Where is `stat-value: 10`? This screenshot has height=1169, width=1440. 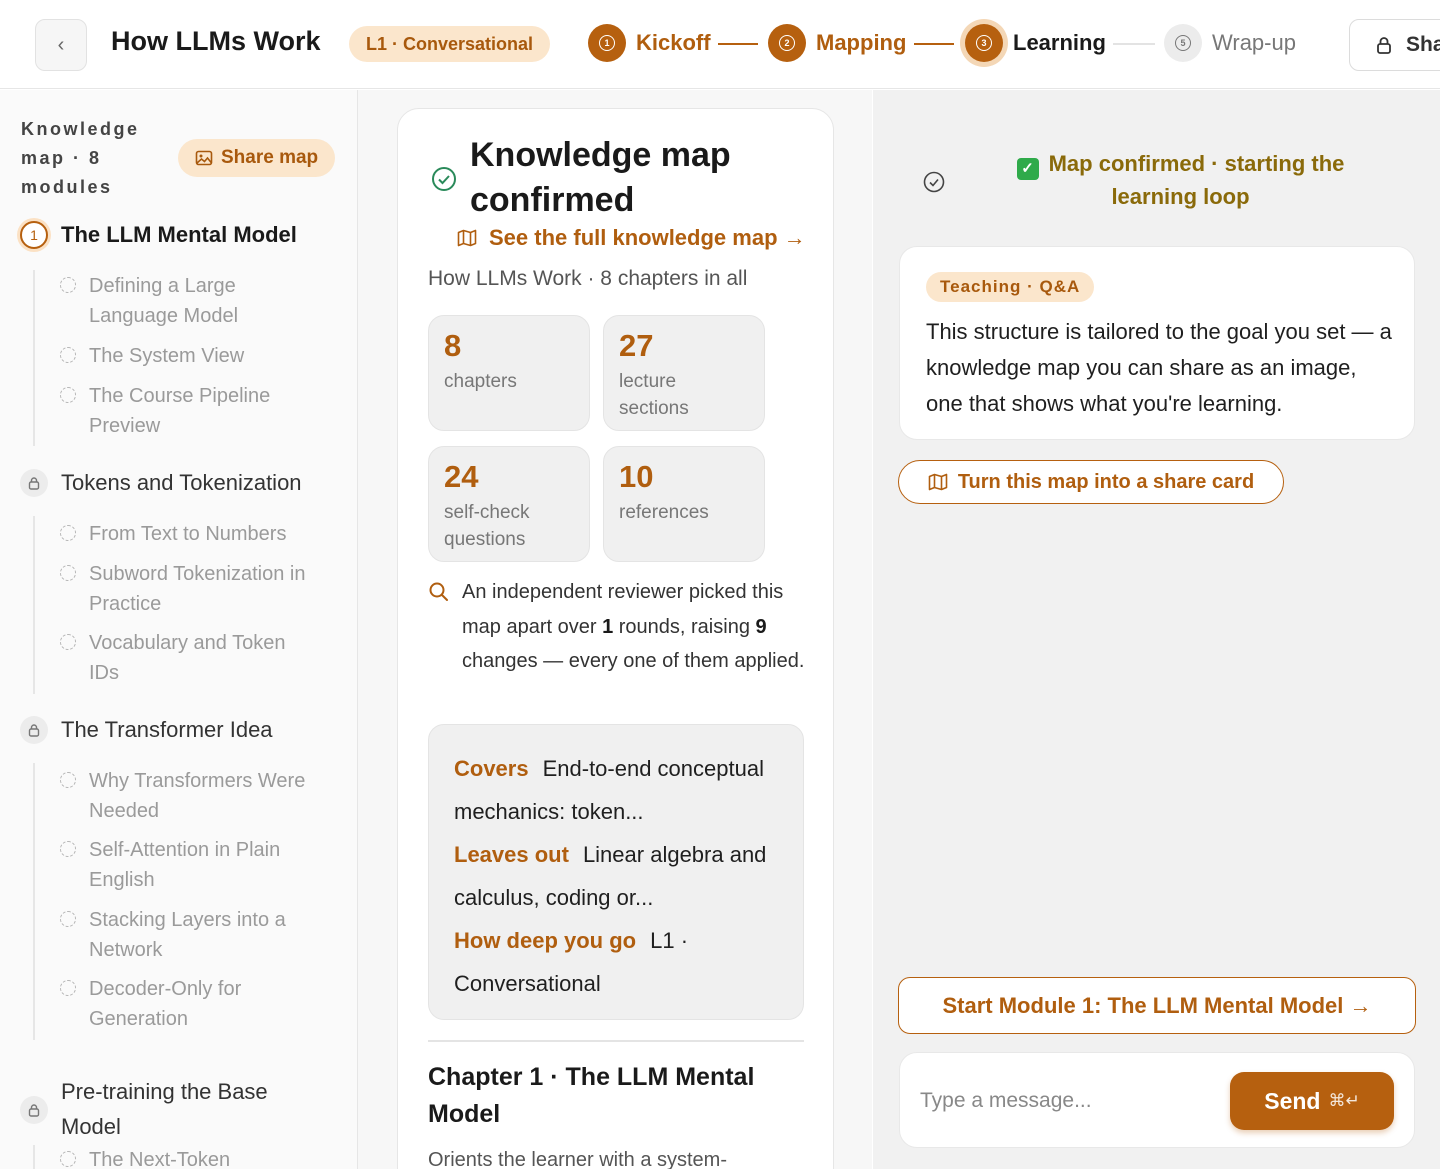 stat-value: 10 is located at coordinates (636, 476).